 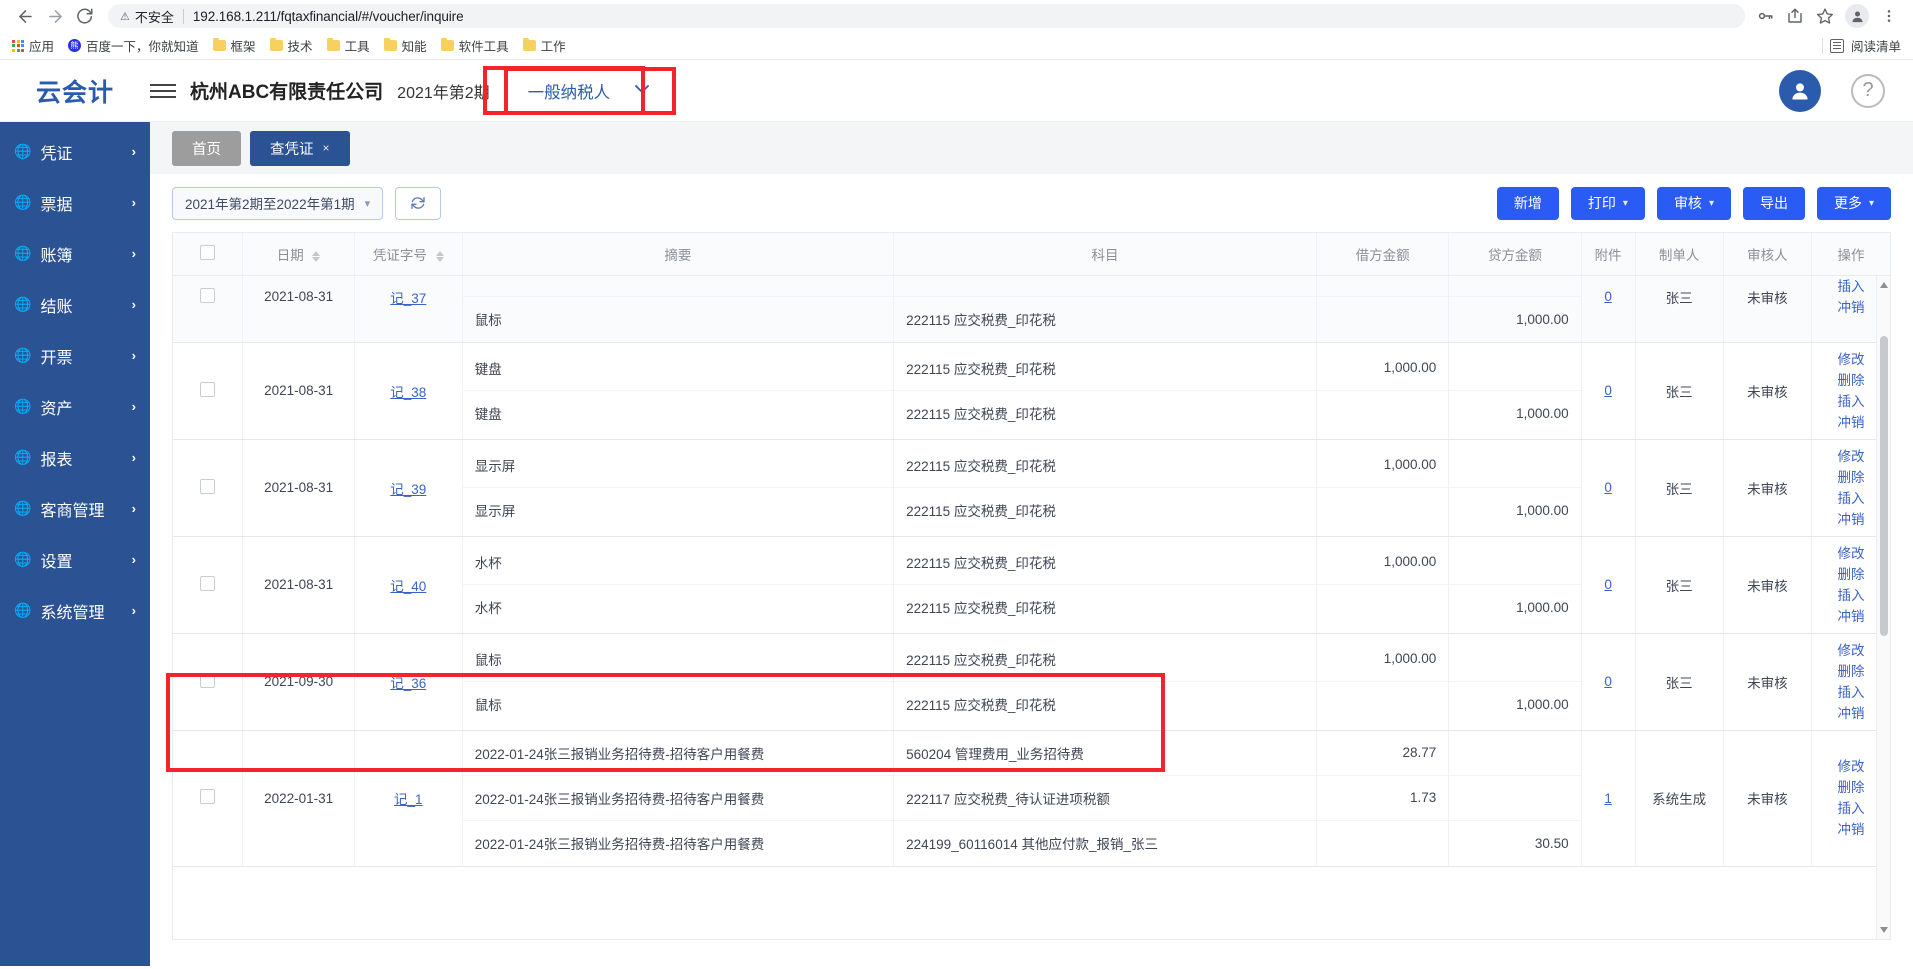 What do you see at coordinates (75, 202) in the screenshot?
I see `sidebar-item-bills: 🌐 票据 ›` at bounding box center [75, 202].